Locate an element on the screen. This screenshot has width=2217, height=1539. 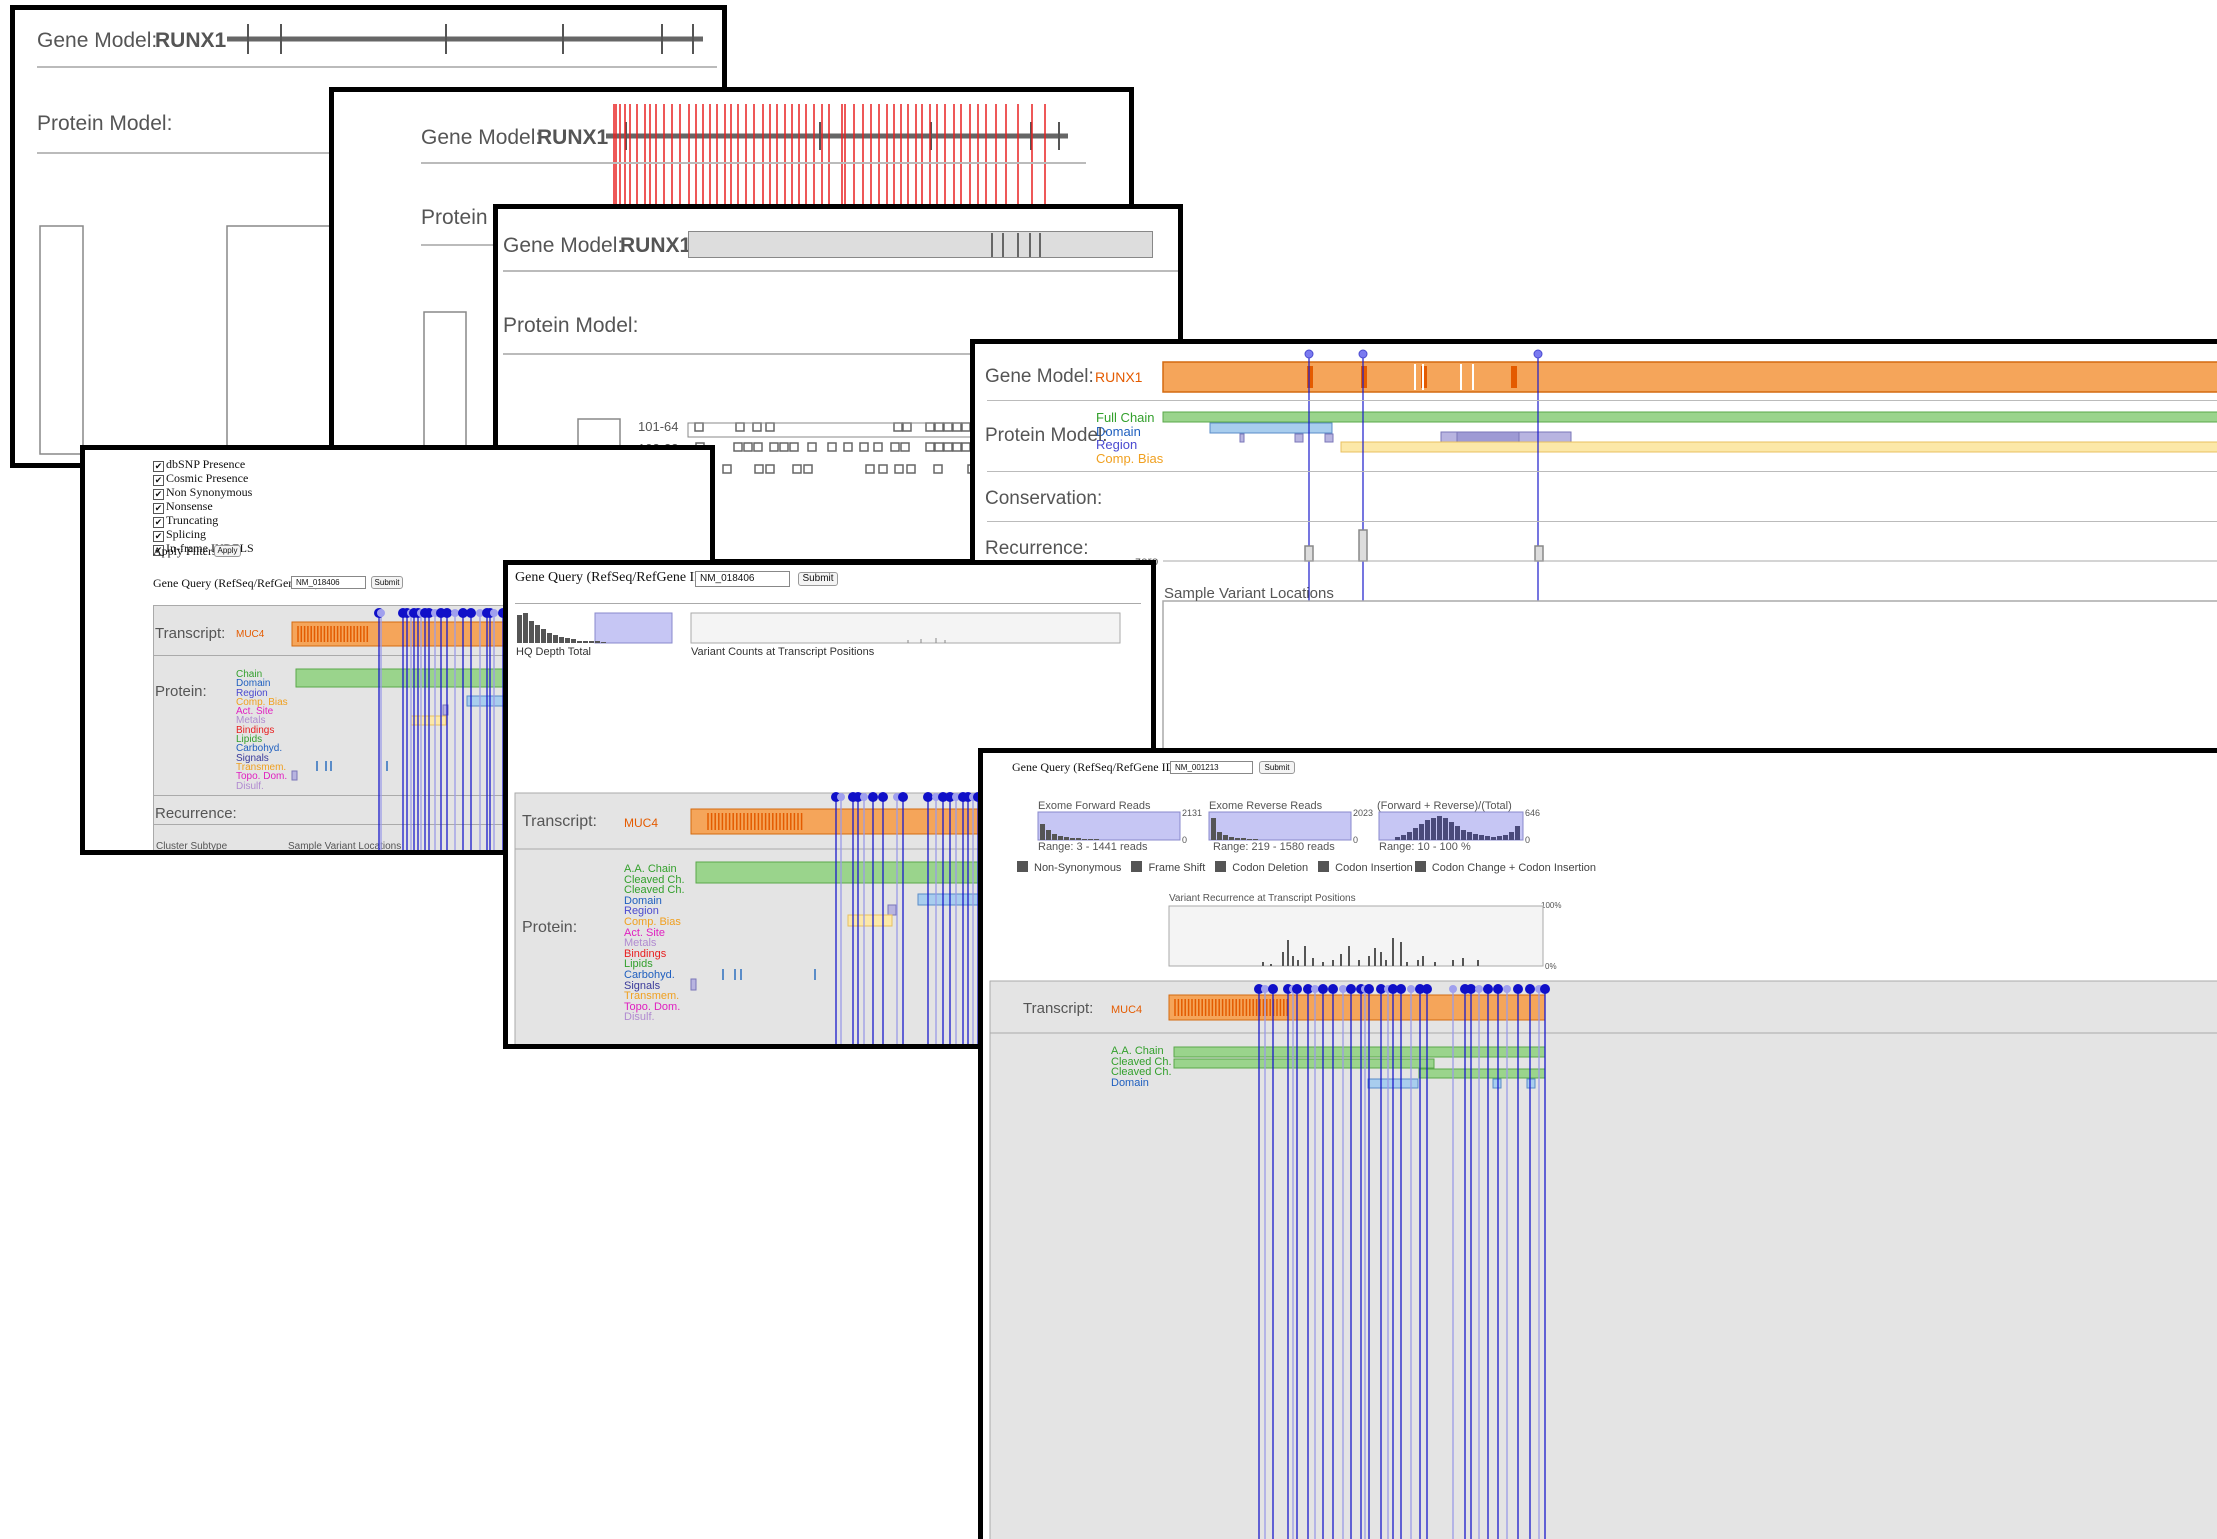
protein-label: Protein: is located at coordinates (550, 927).